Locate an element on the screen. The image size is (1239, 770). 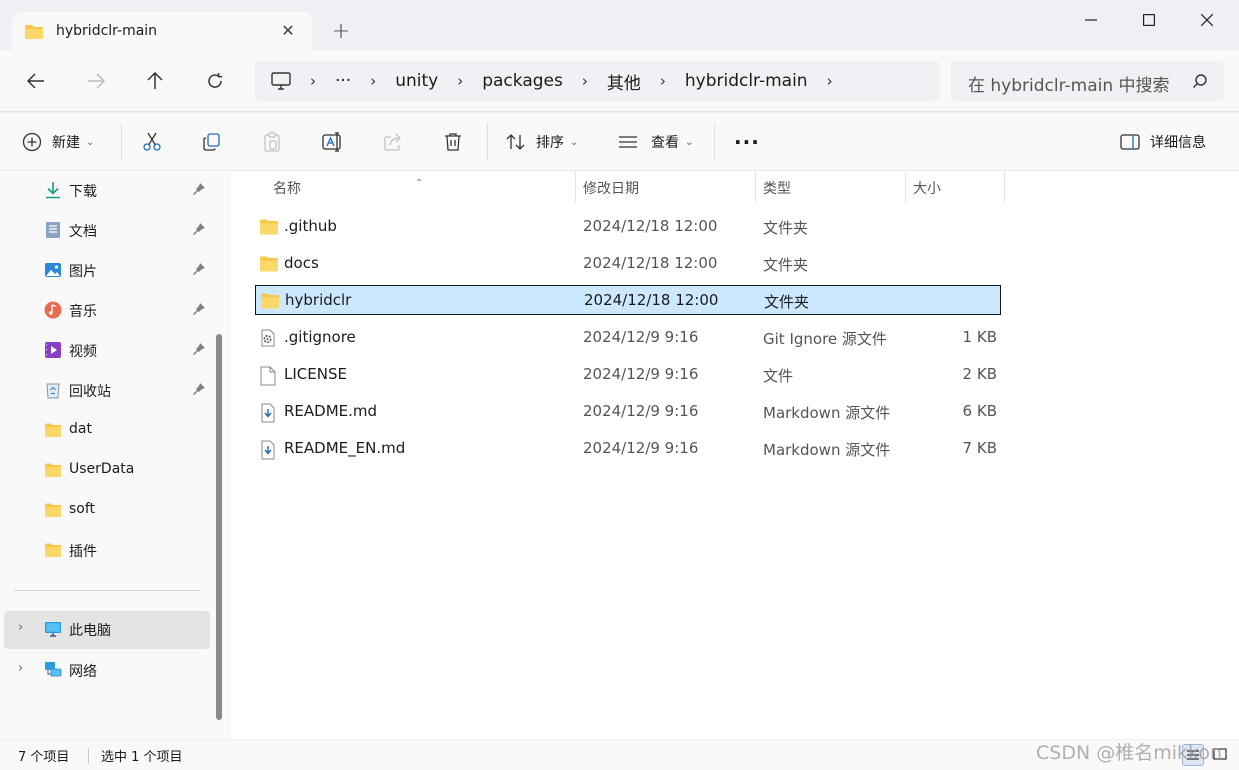
back-button is located at coordinates (36, 81).